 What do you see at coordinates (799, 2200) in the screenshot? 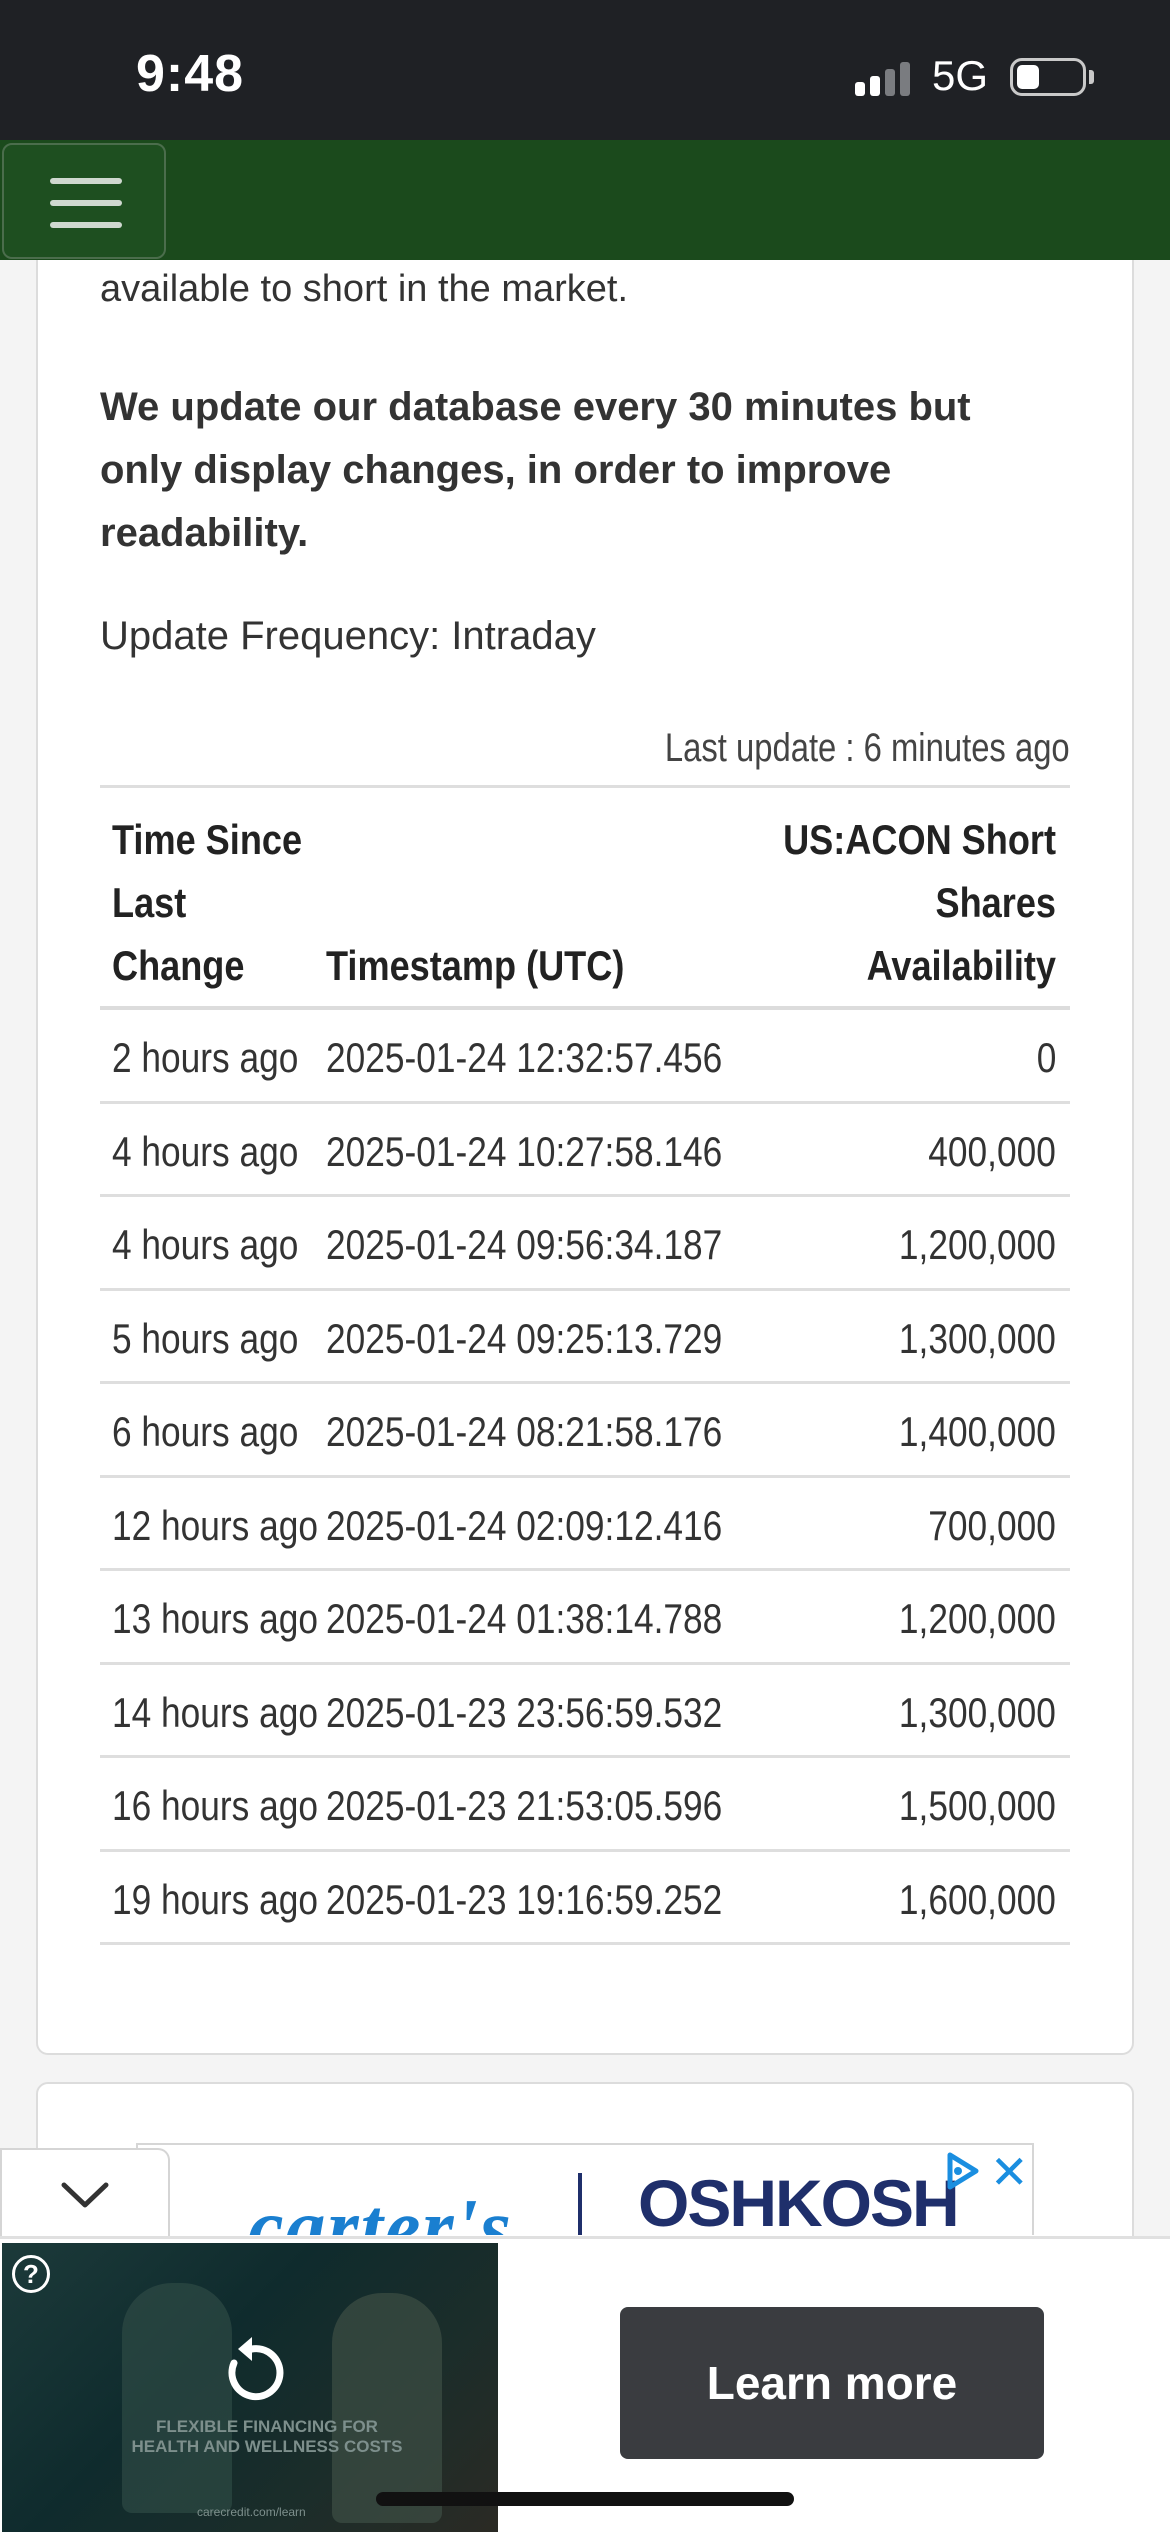
I see `oshkosh-logo: OSHKOSH` at bounding box center [799, 2200].